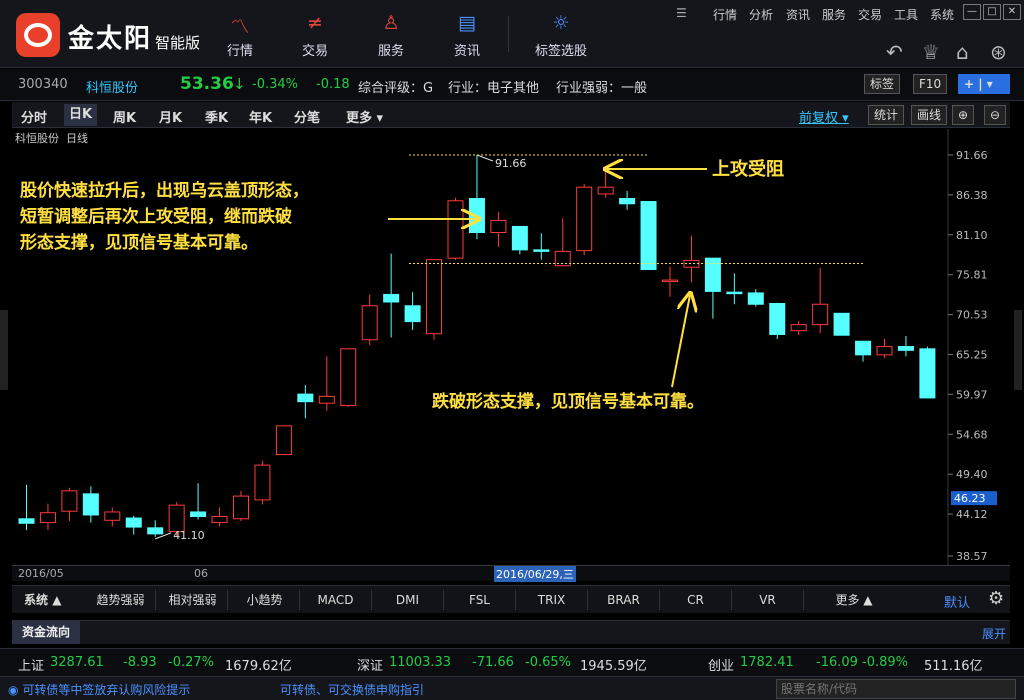  What do you see at coordinates (680, 341) in the screenshot?
I see `breakdown-arrow` at bounding box center [680, 341].